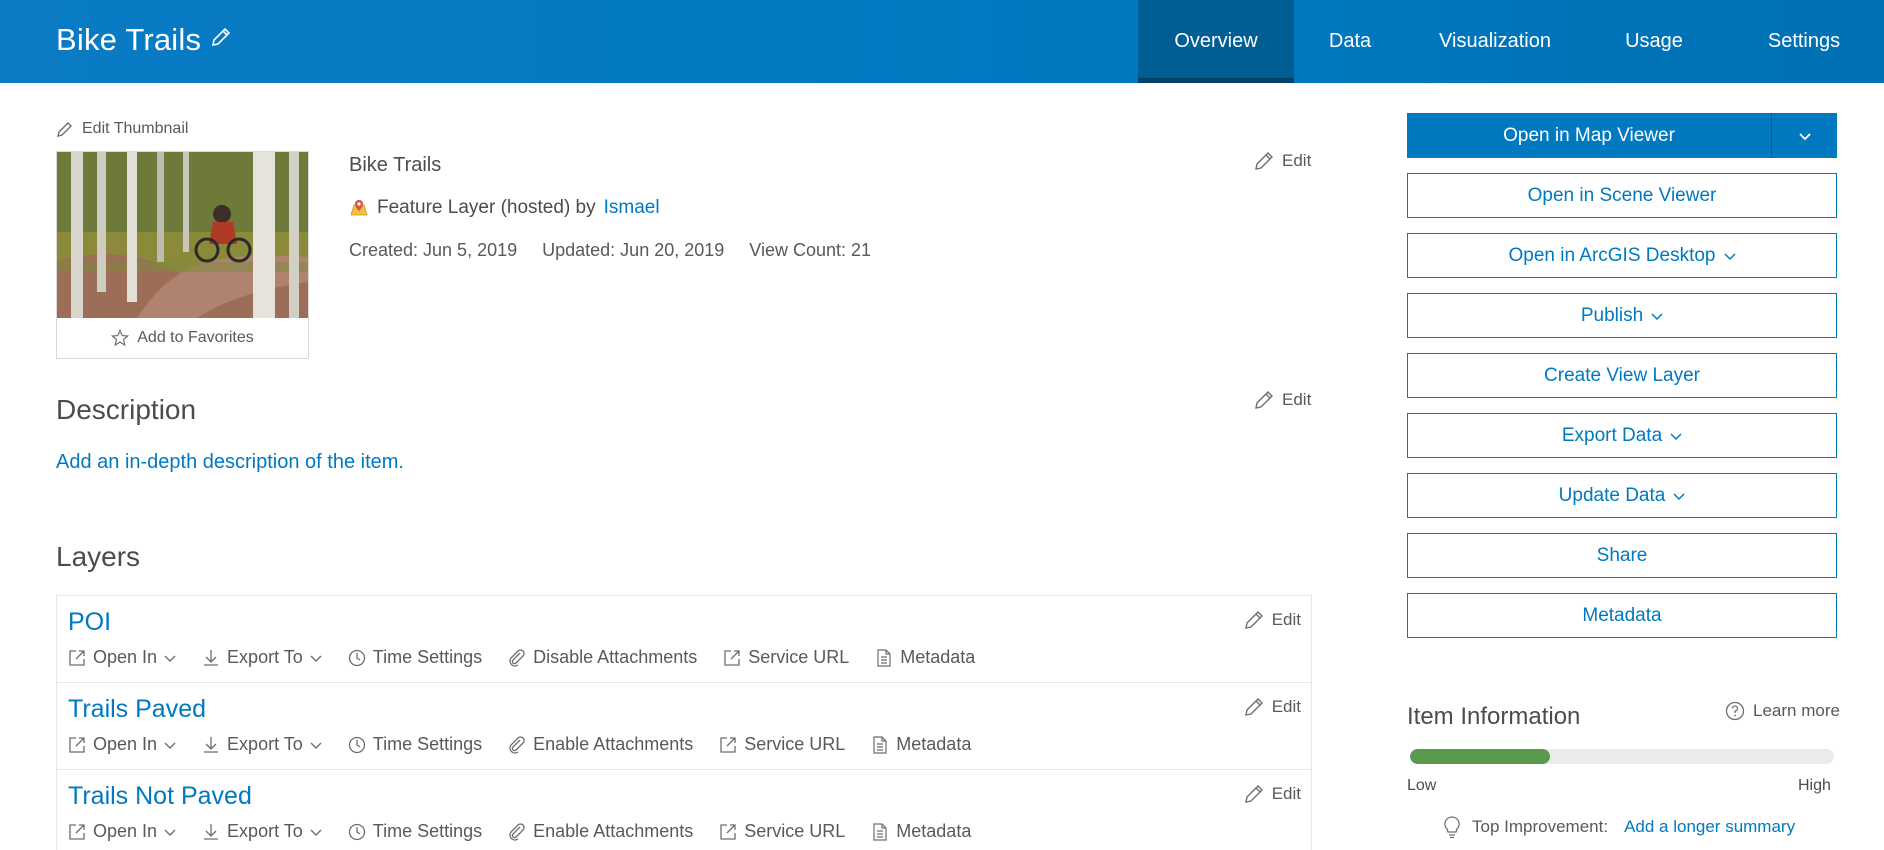 The image size is (1884, 850). What do you see at coordinates (632, 208) in the screenshot?
I see `owner-link: Ismael` at bounding box center [632, 208].